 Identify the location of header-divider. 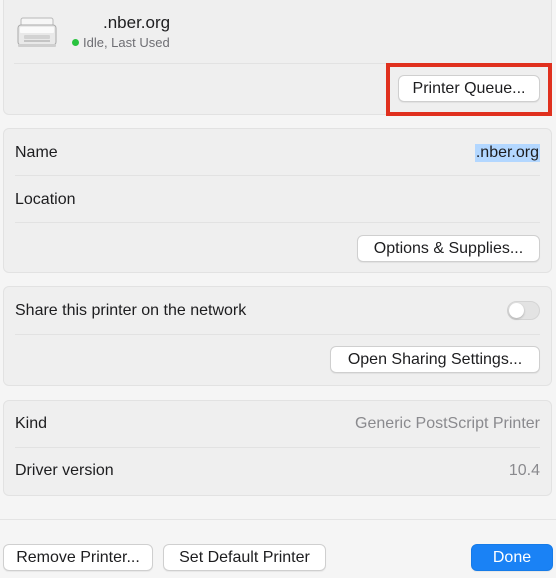
(278, 63).